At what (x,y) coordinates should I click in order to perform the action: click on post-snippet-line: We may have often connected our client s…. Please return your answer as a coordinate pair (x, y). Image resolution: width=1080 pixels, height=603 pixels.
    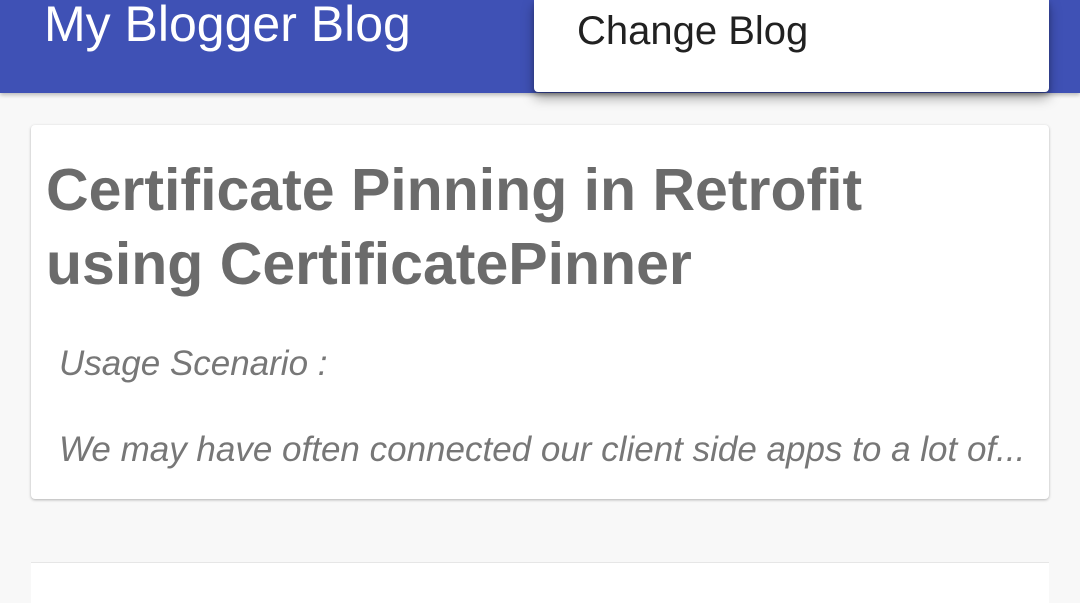
    Looking at the image, I should click on (542, 449).